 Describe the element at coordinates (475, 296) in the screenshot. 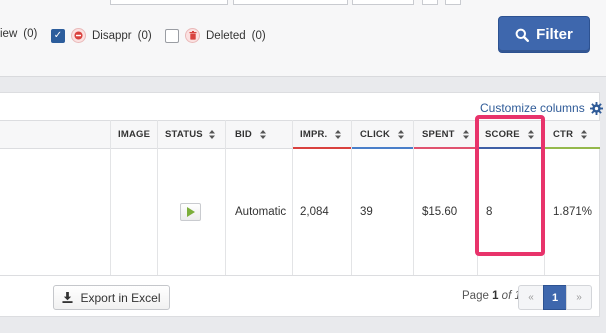

I see `pagination-prefix: Page` at that location.